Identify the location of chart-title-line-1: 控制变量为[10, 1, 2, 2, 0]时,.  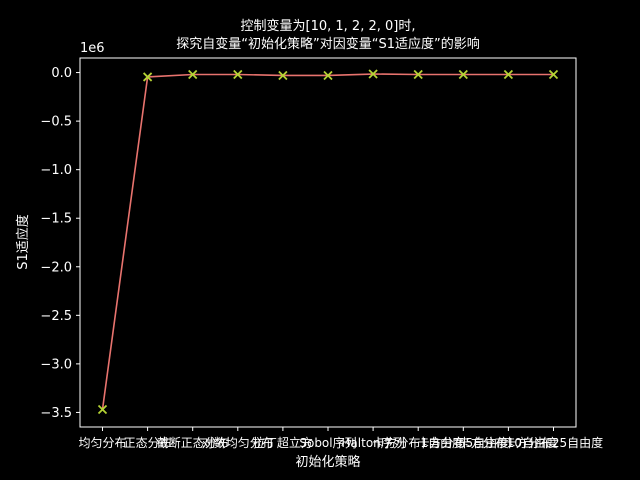
(328, 26).